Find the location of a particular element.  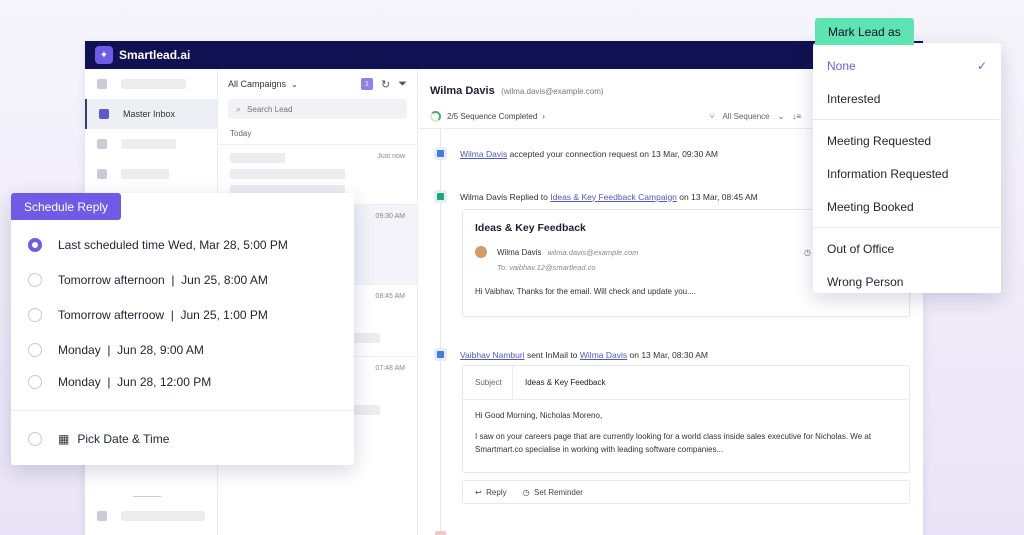

mark-option-out-of-office: Out of Office is located at coordinates (907, 248).